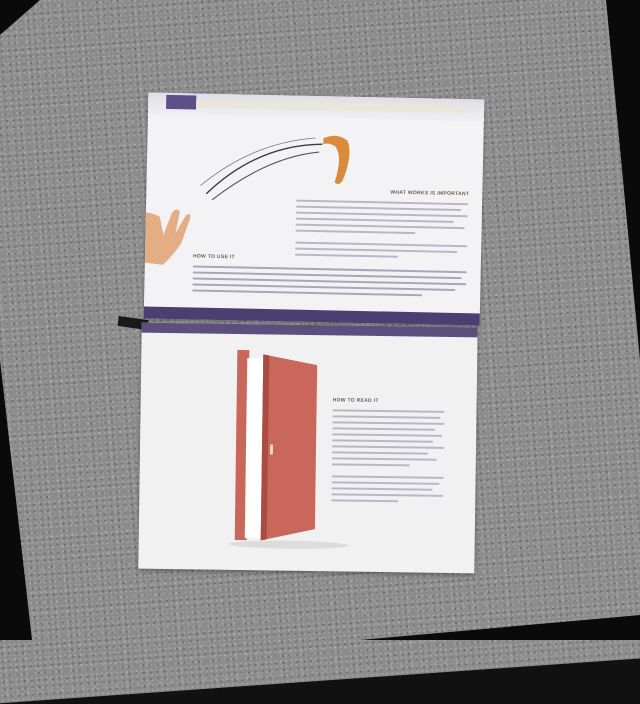 This screenshot has width=640, height=704. I want to click on top-heading-left: HOW TO USE IT, so click(213, 257).